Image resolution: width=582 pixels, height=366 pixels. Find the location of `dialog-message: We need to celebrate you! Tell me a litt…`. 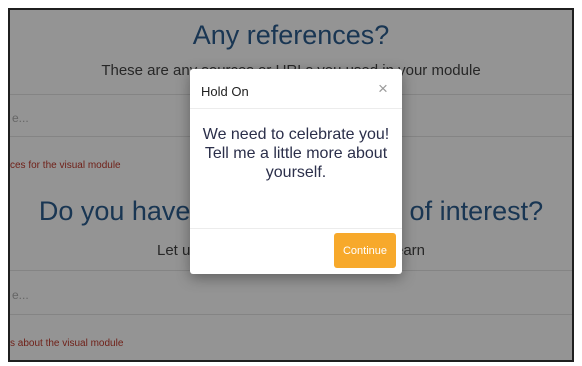

dialog-message: We need to celebrate you! Tell me a litt… is located at coordinates (296, 153).